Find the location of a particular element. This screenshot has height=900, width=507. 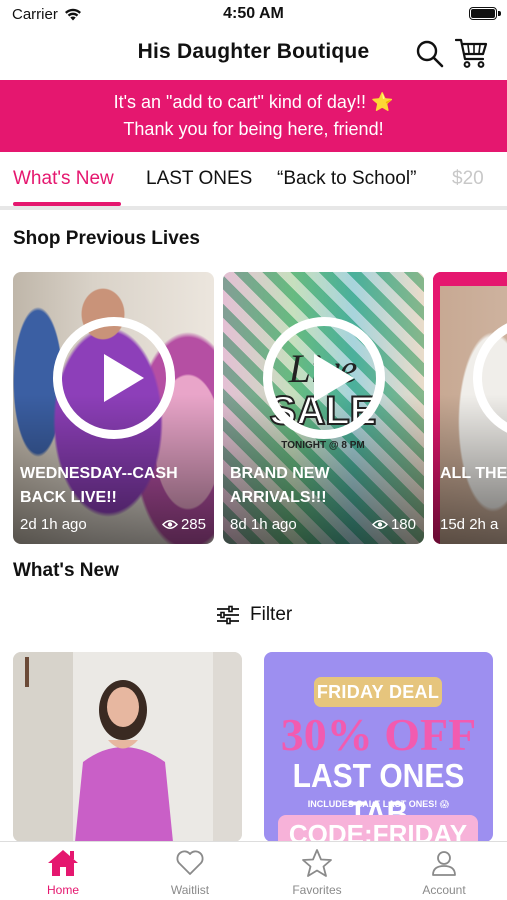

deal-code: CODE:FRIDAY is located at coordinates (378, 828).